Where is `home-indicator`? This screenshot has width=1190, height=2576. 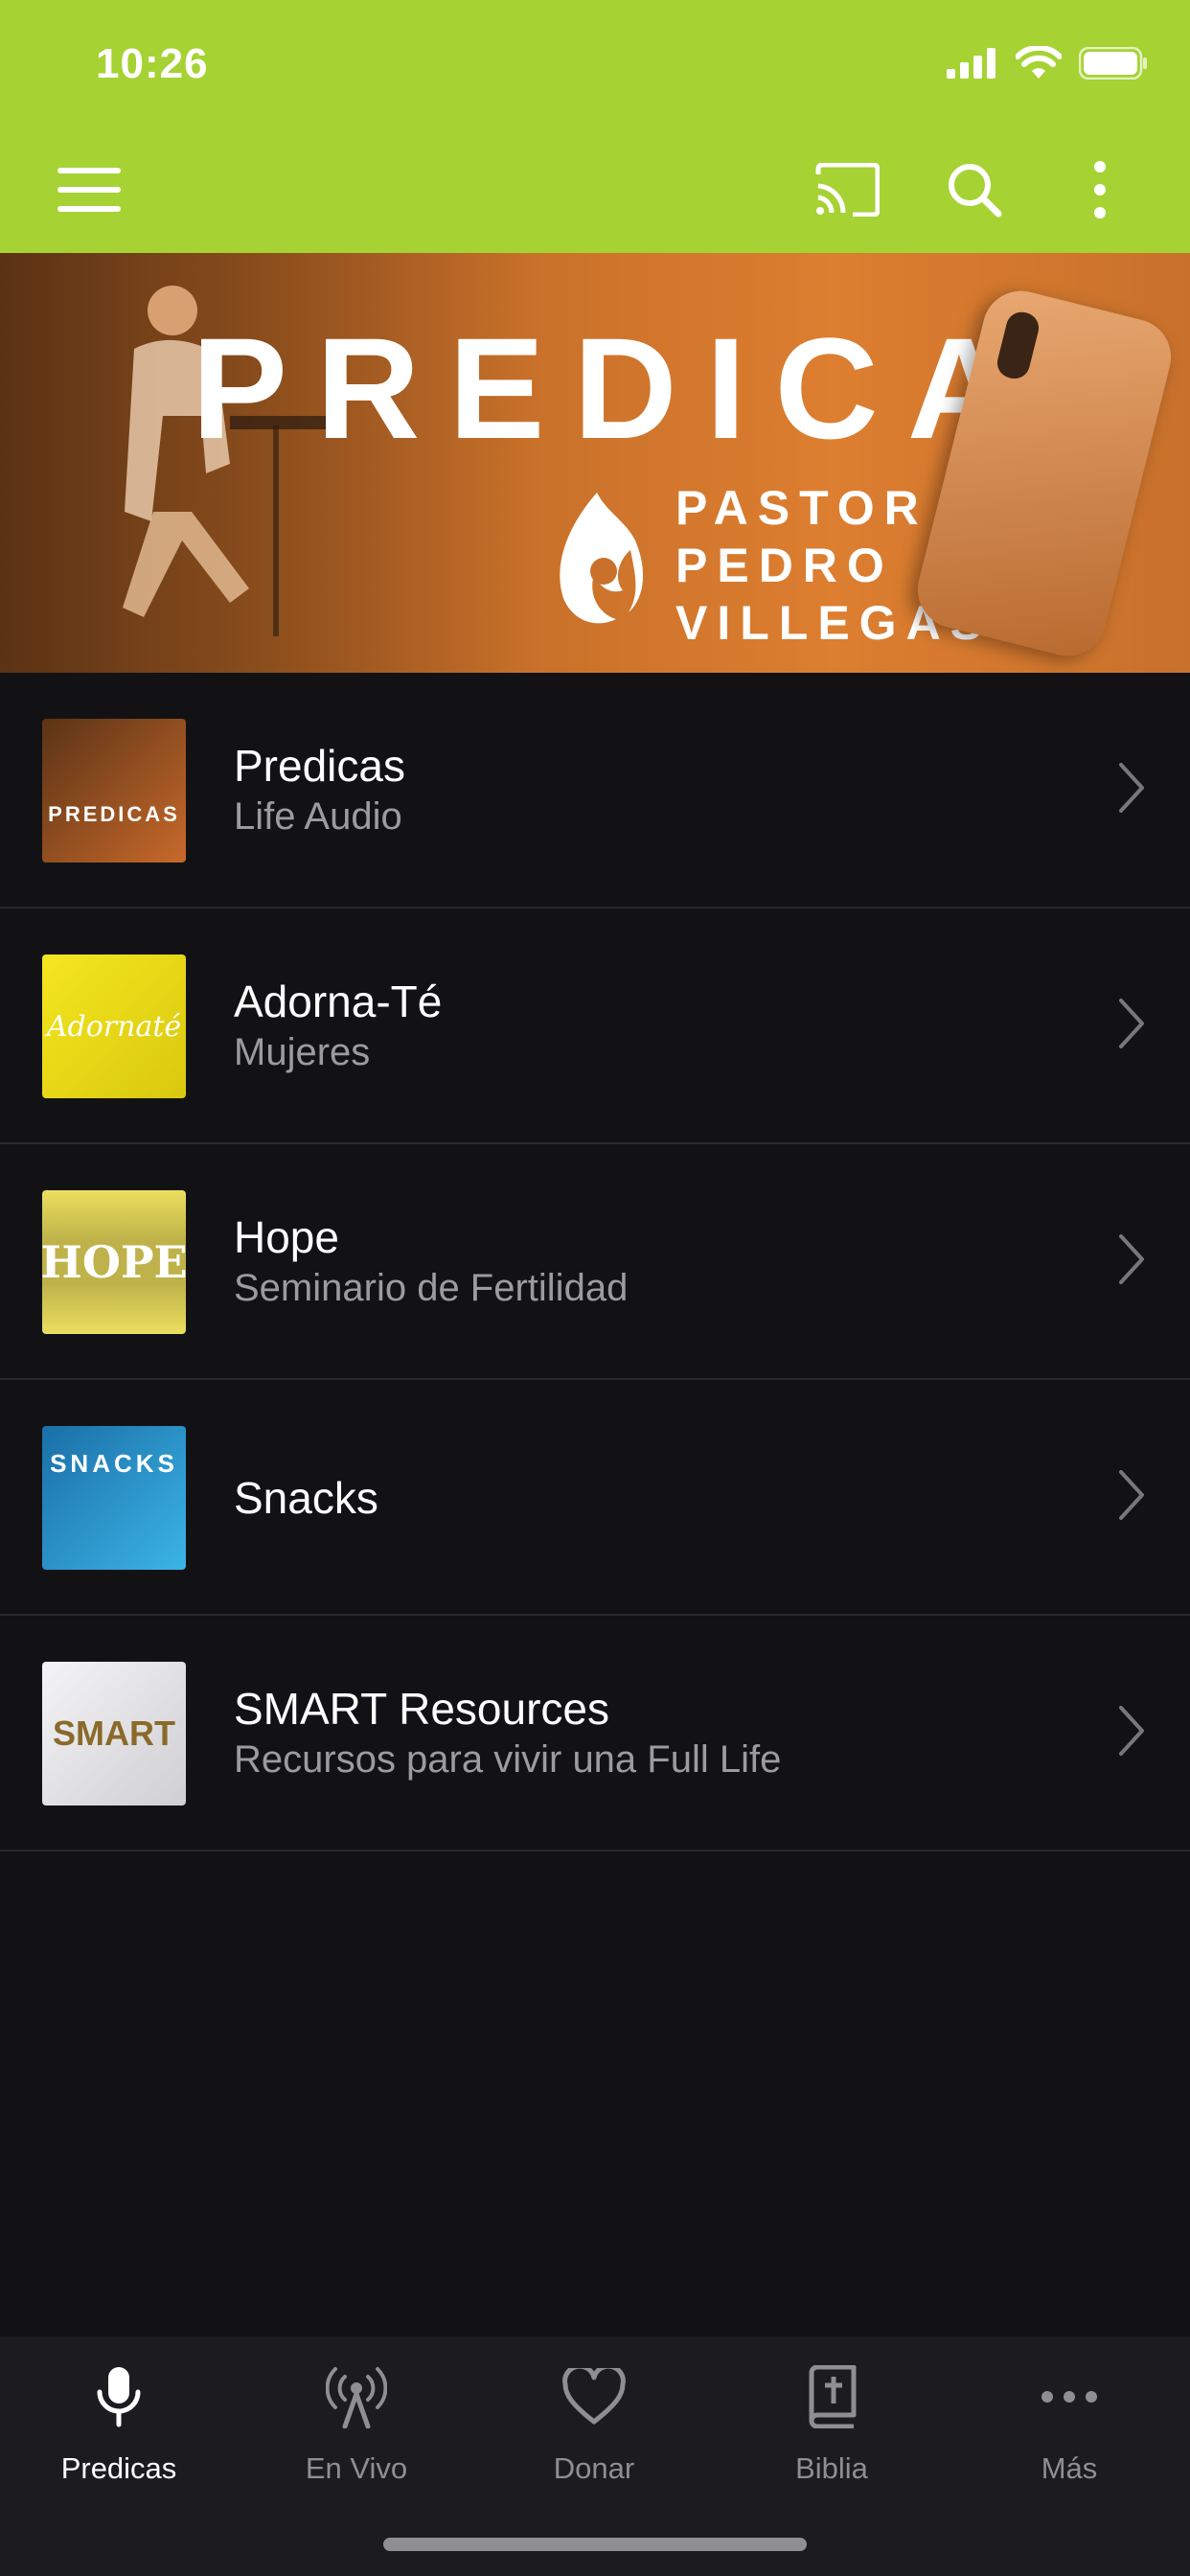 home-indicator is located at coordinates (595, 2544).